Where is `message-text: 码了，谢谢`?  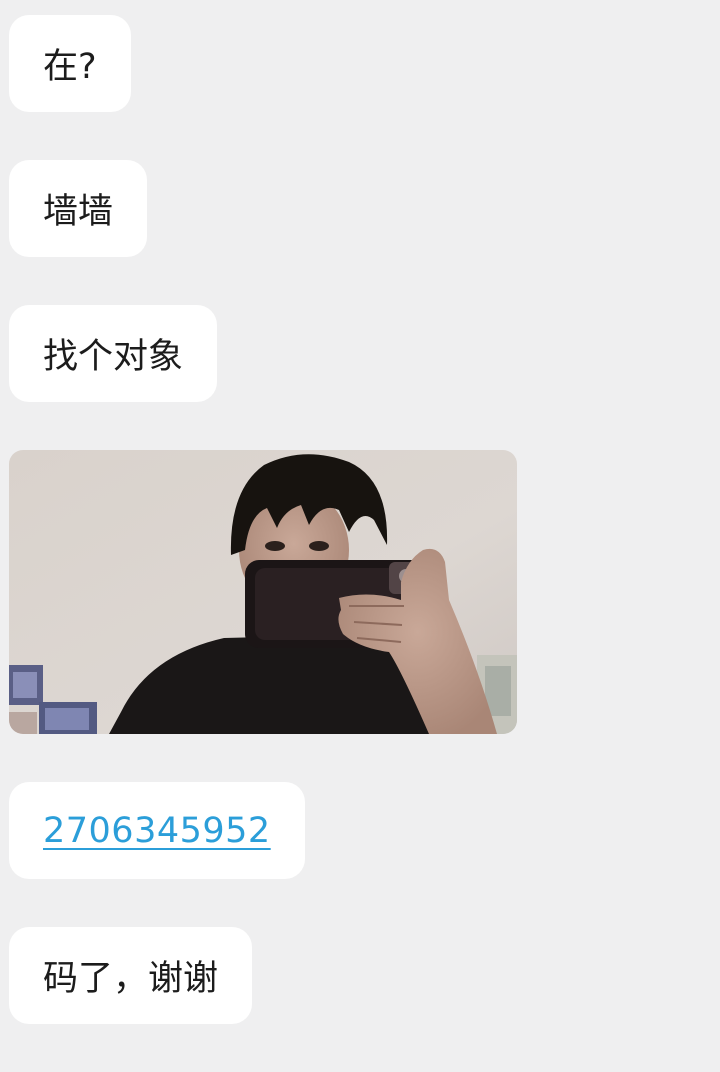 message-text: 码了，谢谢 is located at coordinates (131, 979).